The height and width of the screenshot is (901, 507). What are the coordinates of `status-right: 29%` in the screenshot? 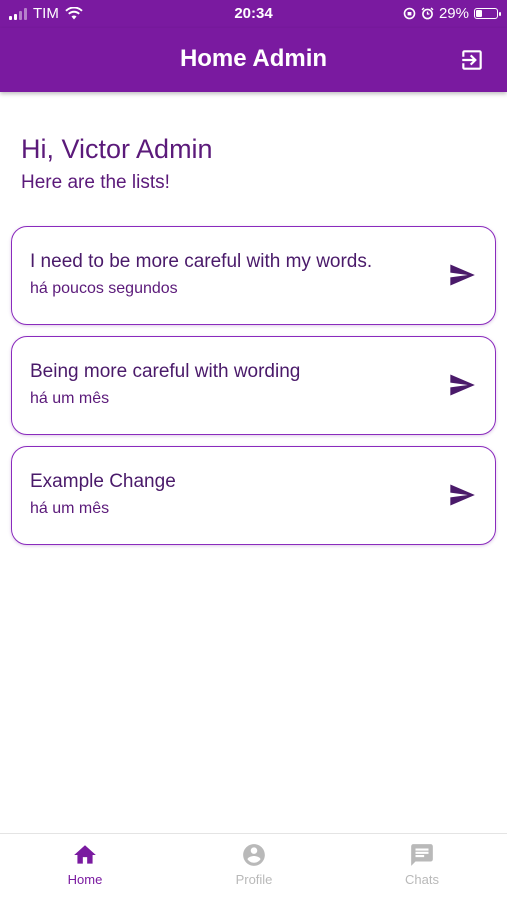 It's located at (452, 13).